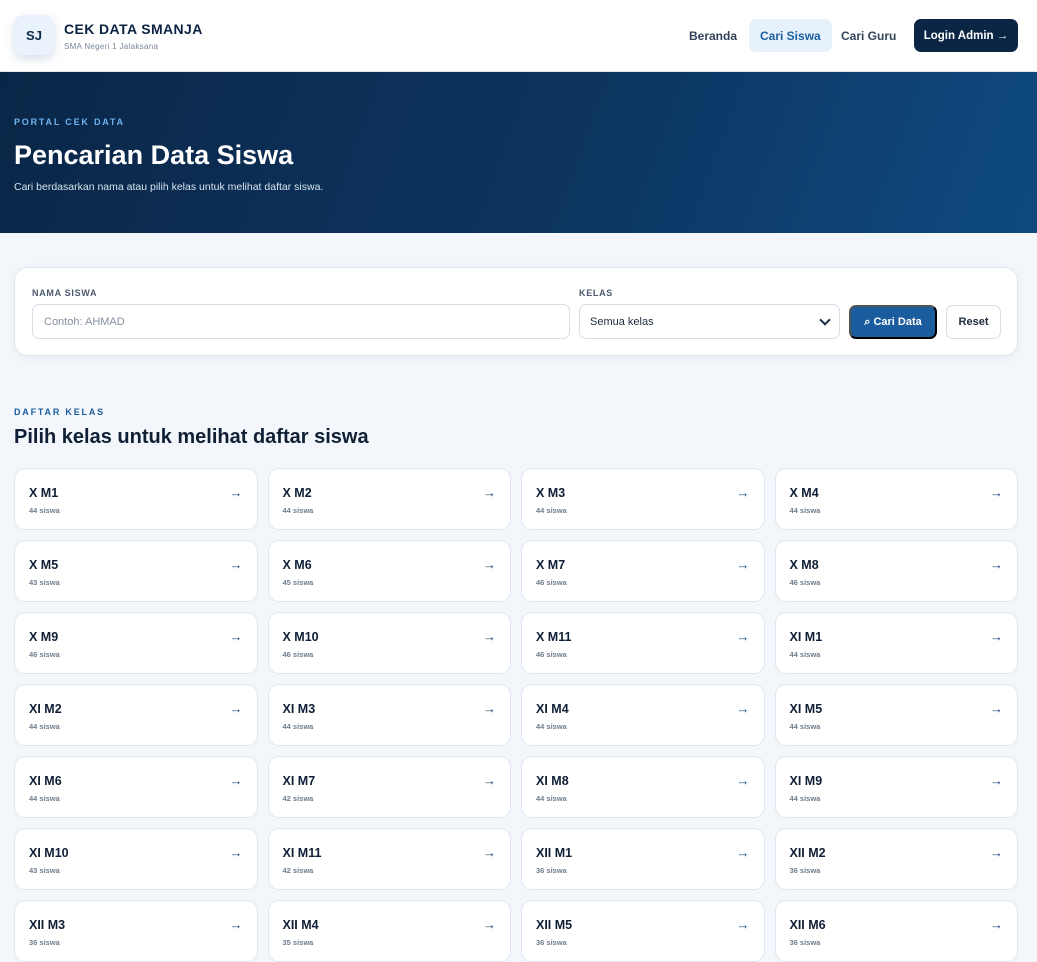 This screenshot has width=1037, height=962. Describe the element at coordinates (133, 29) in the screenshot. I see `brand-title: CEK DATA SMANJA` at that location.